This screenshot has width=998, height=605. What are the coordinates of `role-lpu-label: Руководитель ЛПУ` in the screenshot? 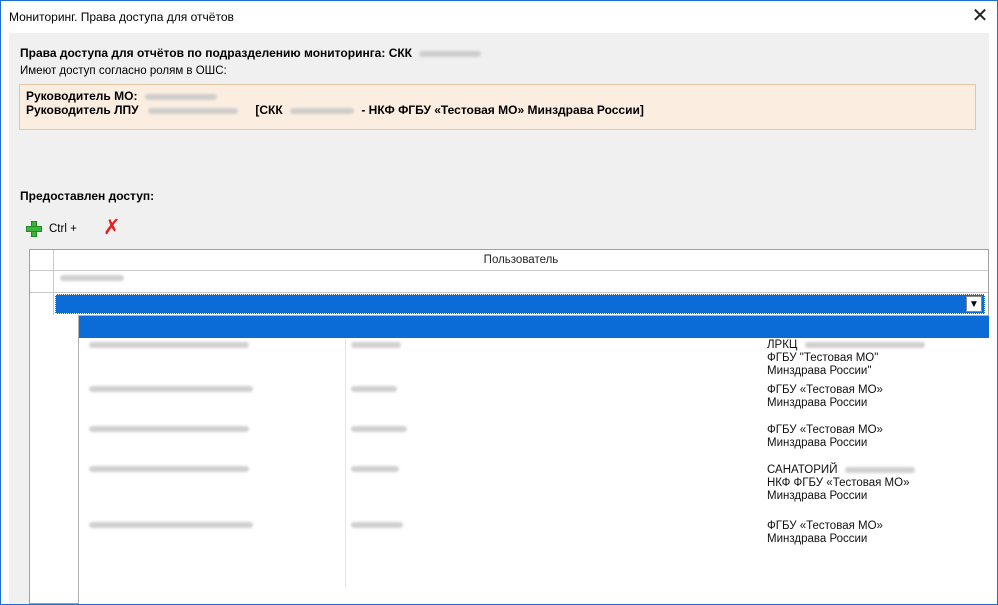 It's located at (82, 110).